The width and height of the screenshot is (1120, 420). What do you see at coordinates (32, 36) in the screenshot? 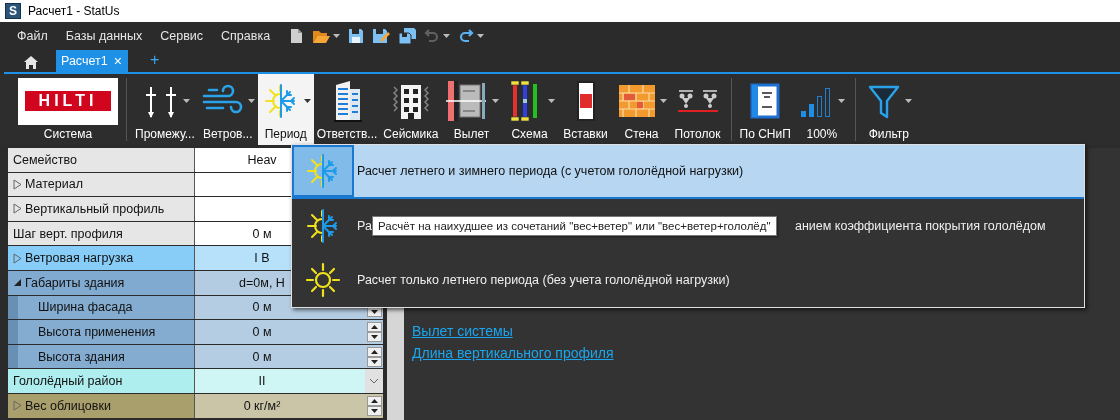
I see `menu-item: Файл` at bounding box center [32, 36].